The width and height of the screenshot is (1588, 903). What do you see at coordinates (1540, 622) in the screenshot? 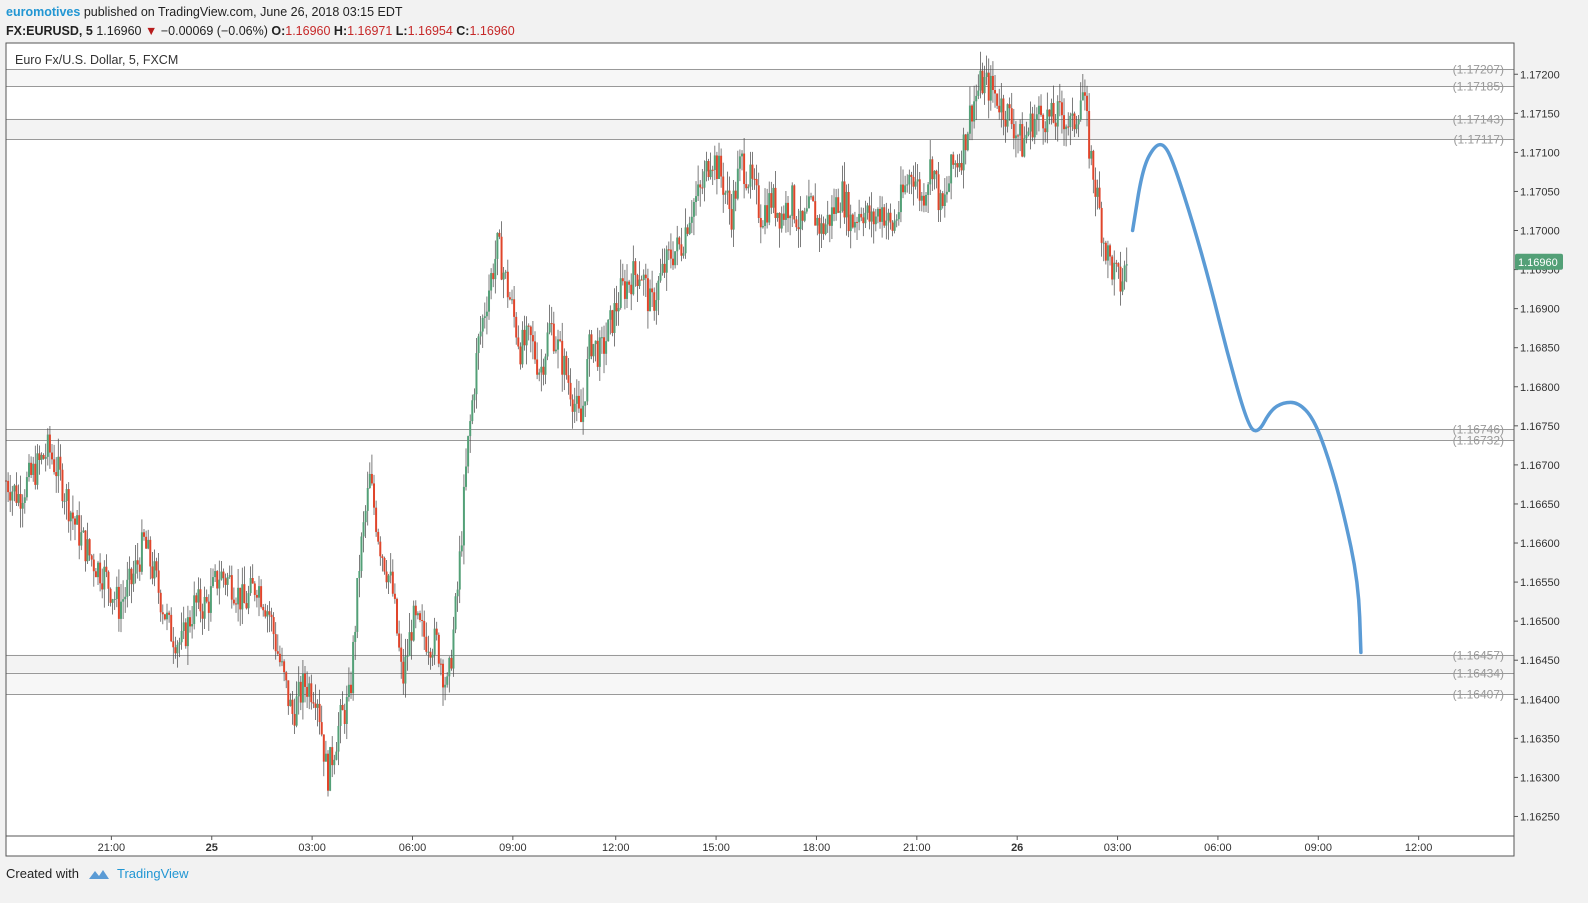
I see `price-tick-label: 1.16500` at bounding box center [1540, 622].